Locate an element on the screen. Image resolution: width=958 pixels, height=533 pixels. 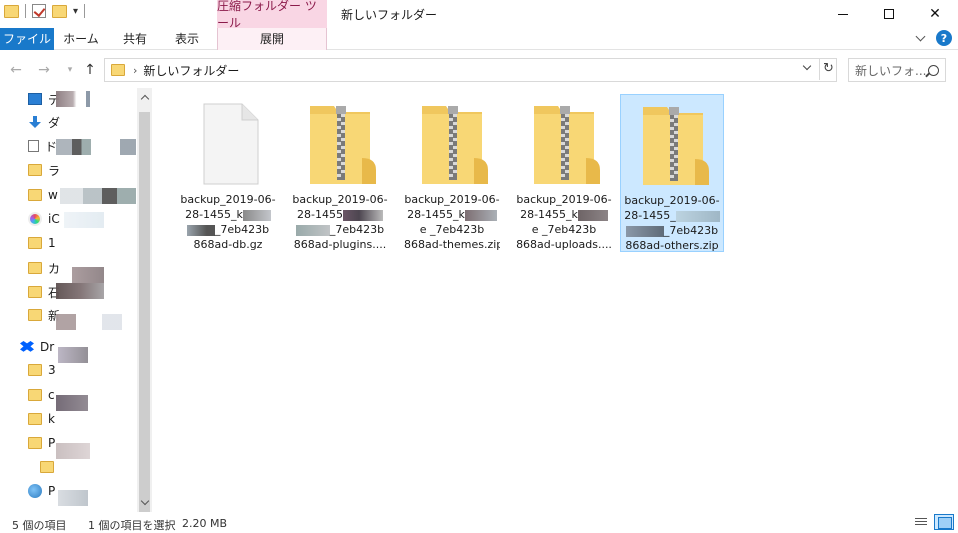
view-switcher is located at coordinates (932, 522).